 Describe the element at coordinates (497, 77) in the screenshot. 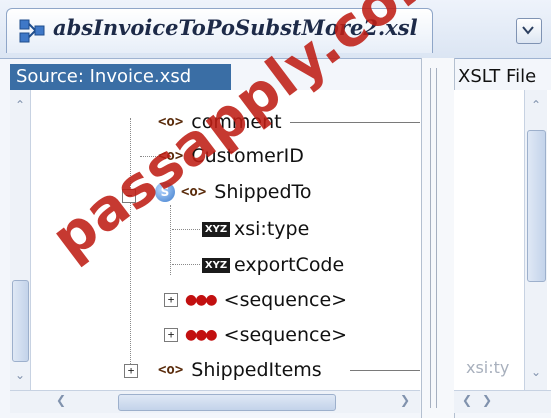

I see `target-pane-header: XSLT File` at that location.